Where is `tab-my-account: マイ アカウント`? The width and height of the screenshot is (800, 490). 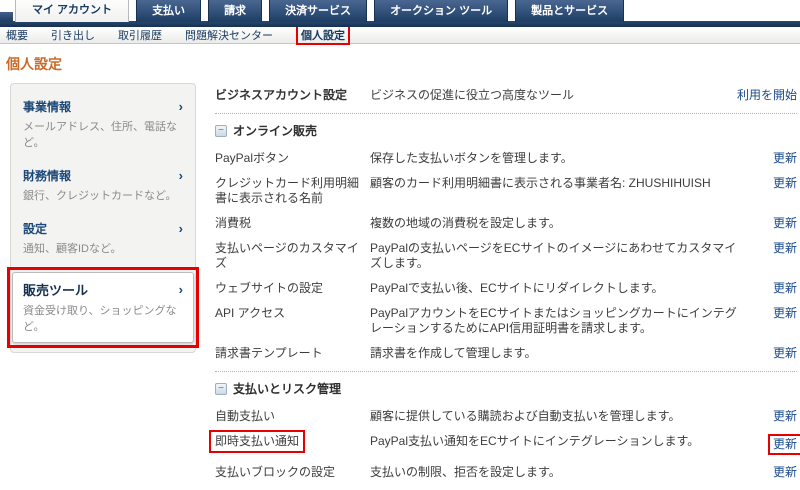 tab-my-account: マイ アカウント is located at coordinates (72, 11).